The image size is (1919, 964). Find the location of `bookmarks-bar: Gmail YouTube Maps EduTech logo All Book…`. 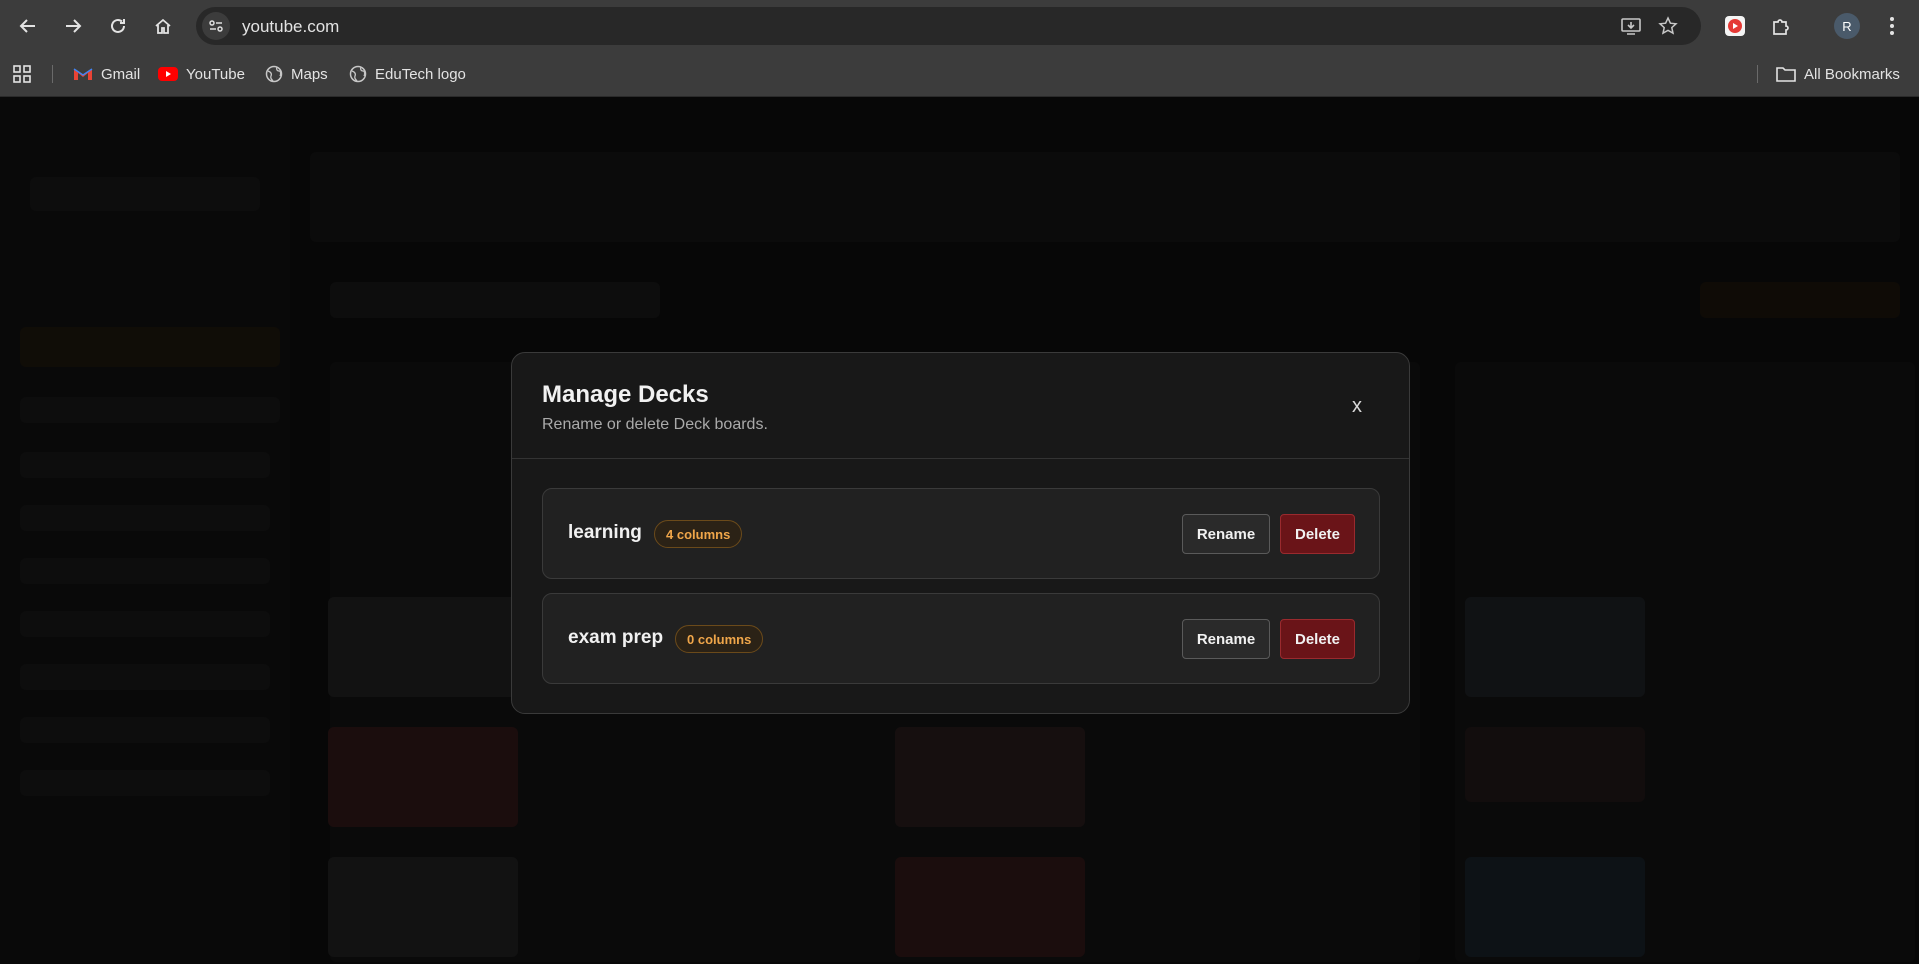

bookmarks-bar: Gmail YouTube Maps EduTech logo All Book… is located at coordinates (959, 74).